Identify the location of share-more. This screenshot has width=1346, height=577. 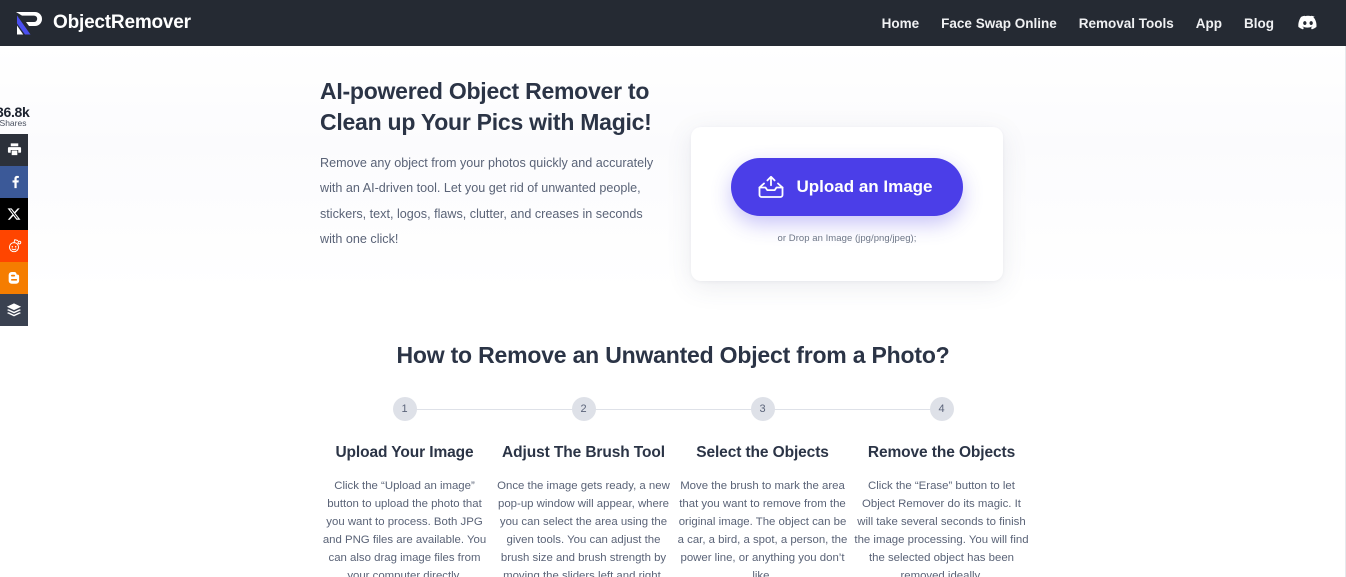
(14, 309).